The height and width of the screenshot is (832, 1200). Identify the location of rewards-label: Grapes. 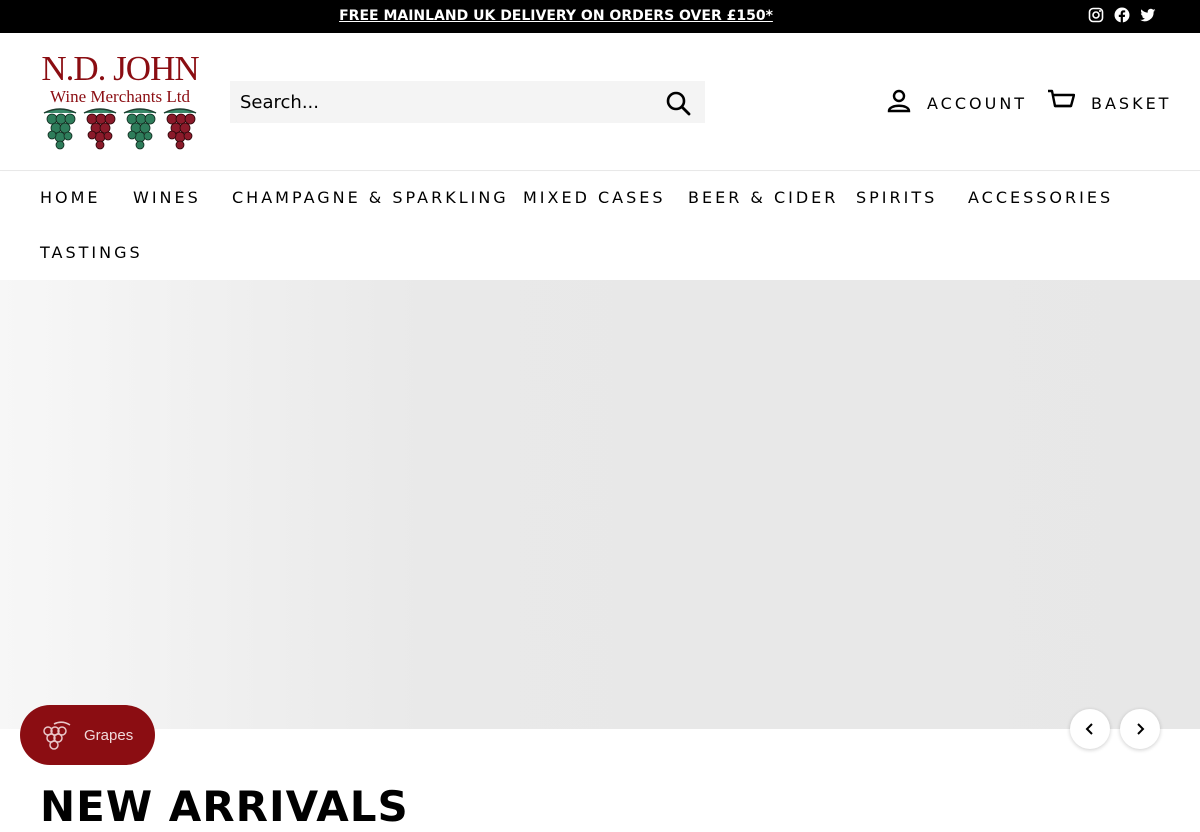
(109, 735).